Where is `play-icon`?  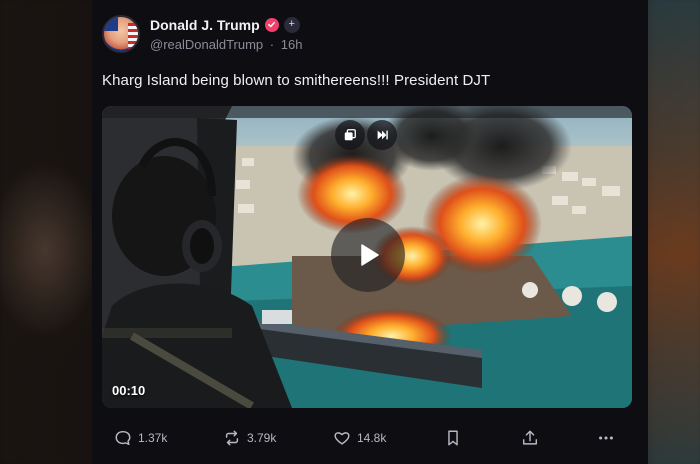 play-icon is located at coordinates (370, 255).